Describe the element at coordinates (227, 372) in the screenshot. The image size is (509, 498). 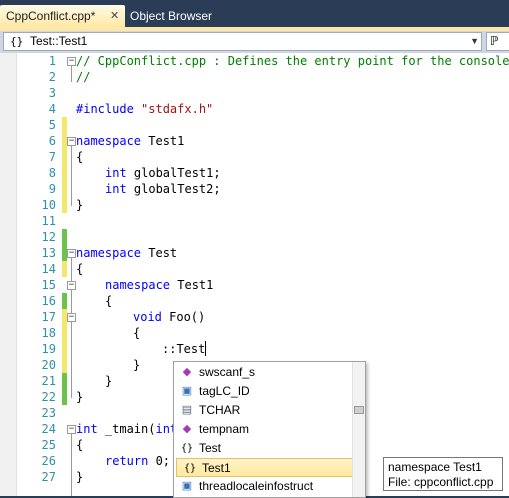
I see `completion-item-label: swscanf_s` at that location.